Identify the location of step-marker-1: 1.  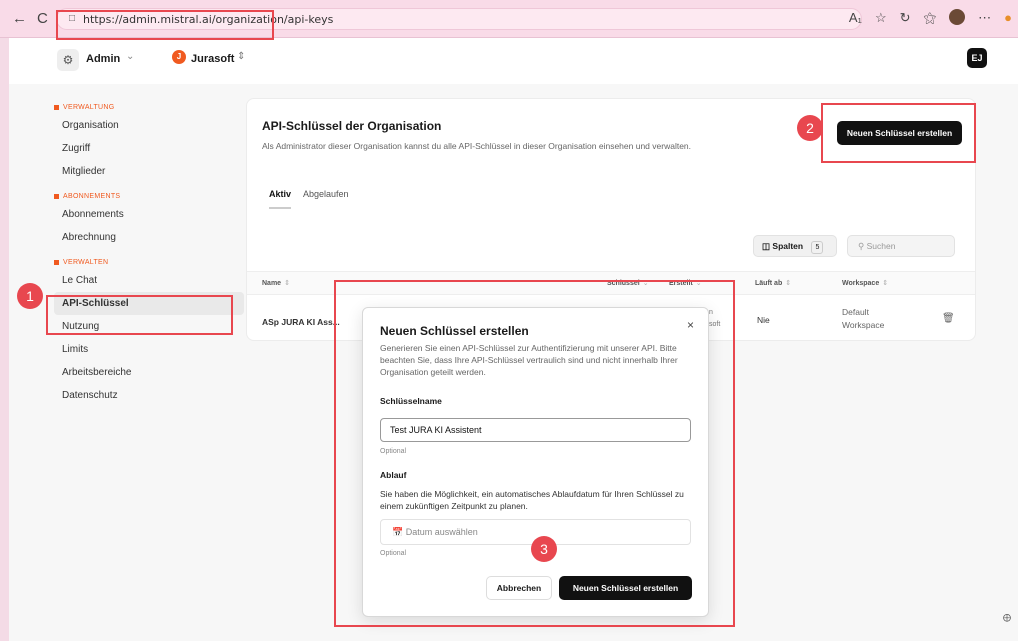
(30, 296).